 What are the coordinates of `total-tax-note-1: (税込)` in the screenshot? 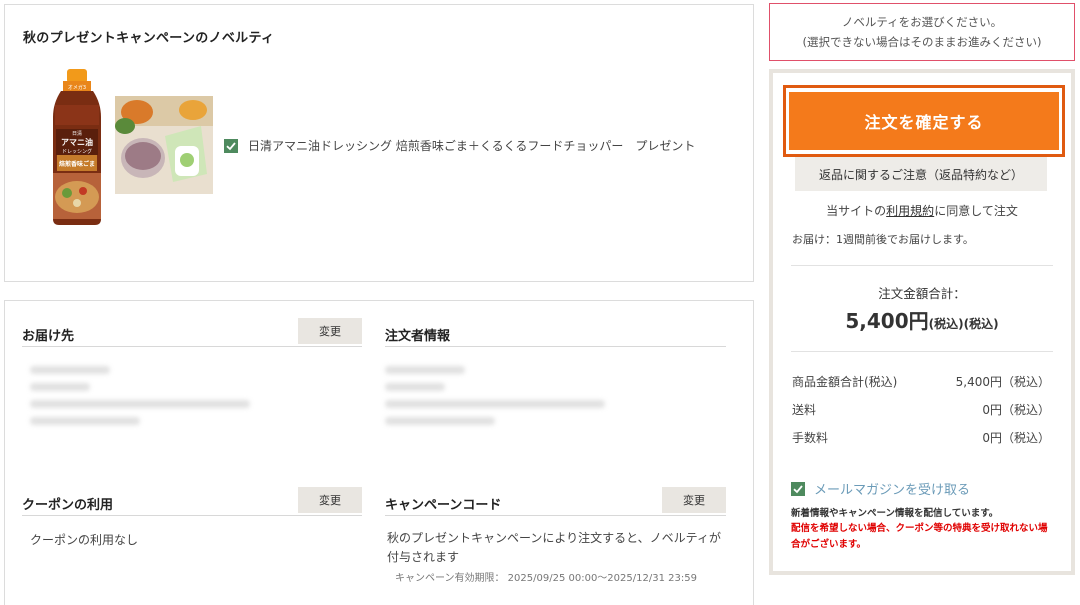 It's located at (946, 324).